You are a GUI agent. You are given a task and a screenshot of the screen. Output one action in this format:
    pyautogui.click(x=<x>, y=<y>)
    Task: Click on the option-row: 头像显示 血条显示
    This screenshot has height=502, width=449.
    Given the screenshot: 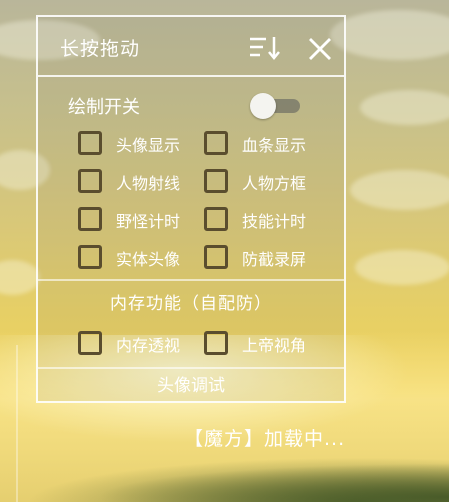 What is the action you would take?
    pyautogui.click(x=213, y=145)
    